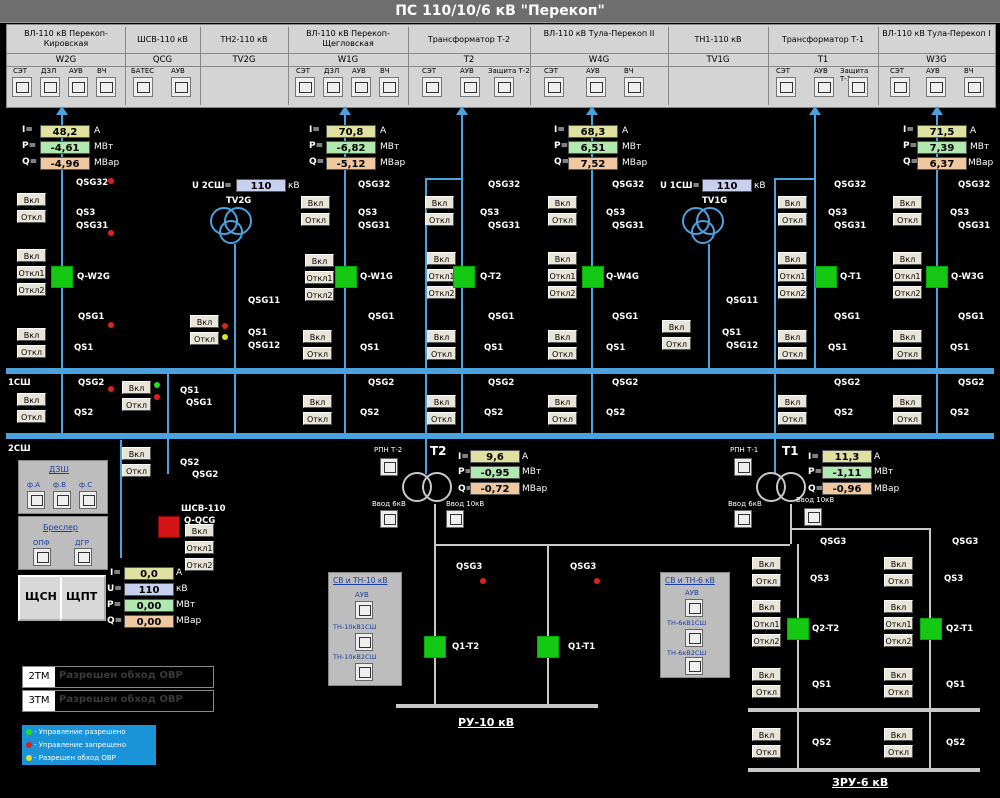 This screenshot has width=1000, height=798. Describe the element at coordinates (41, 598) in the screenshot. I see `shsn-button: ЩСН` at that location.